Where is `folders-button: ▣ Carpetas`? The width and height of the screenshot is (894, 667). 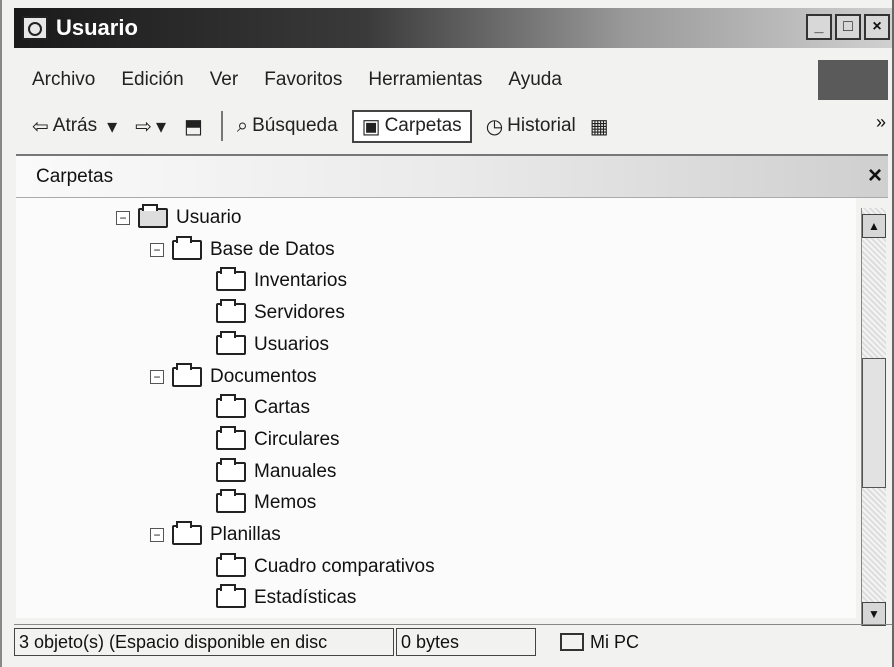
folders-button: ▣ Carpetas is located at coordinates (411, 126).